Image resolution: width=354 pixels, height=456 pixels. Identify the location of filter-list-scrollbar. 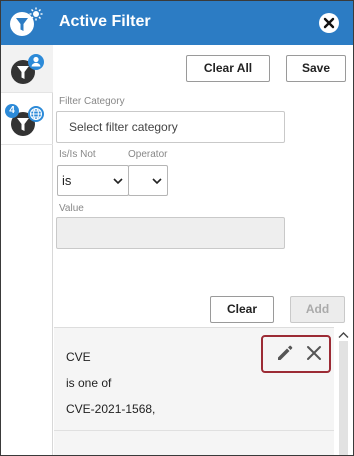
(343, 391).